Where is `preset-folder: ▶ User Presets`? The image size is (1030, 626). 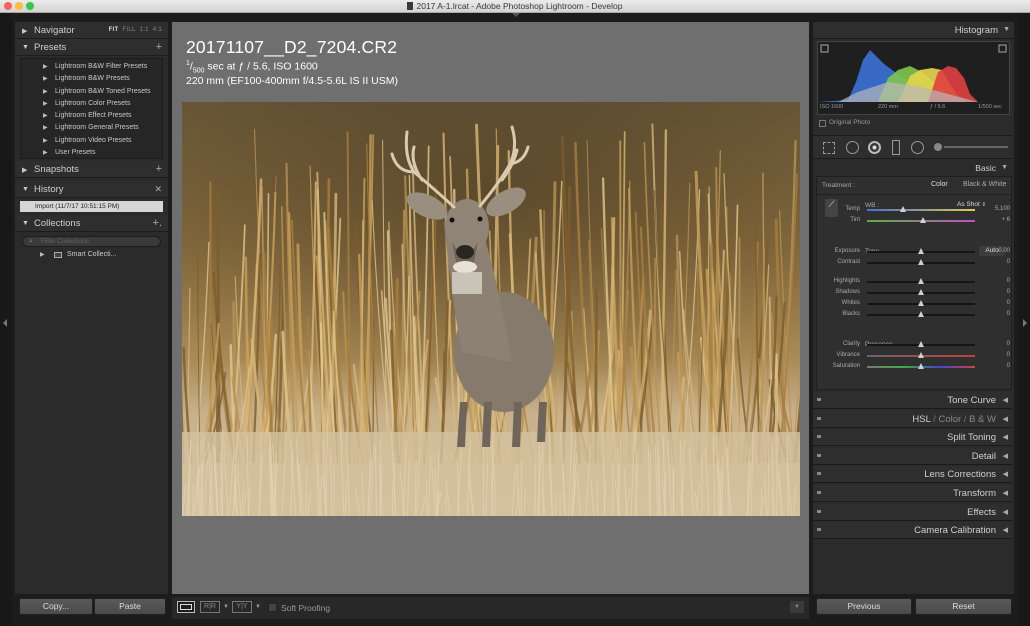 preset-folder: ▶ User Presets is located at coordinates (91, 153).